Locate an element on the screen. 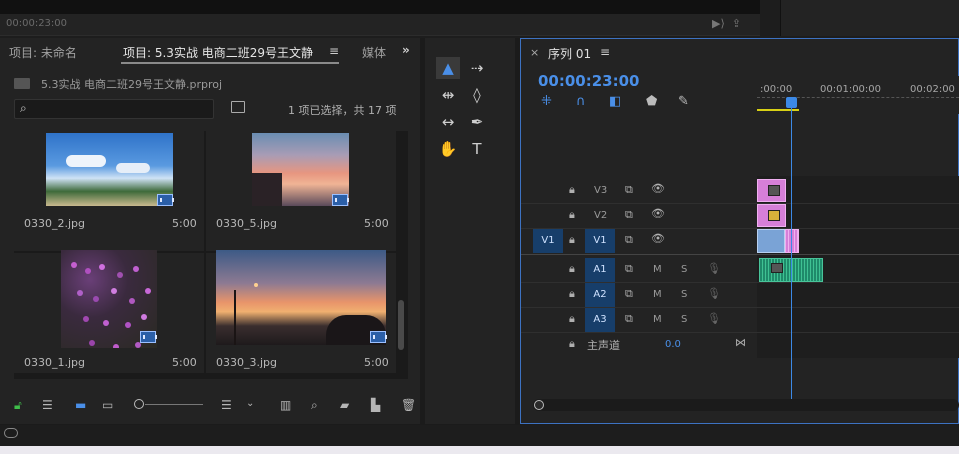 The height and width of the screenshot is (454, 959). timeline-scrollbar is located at coordinates (746, 405).